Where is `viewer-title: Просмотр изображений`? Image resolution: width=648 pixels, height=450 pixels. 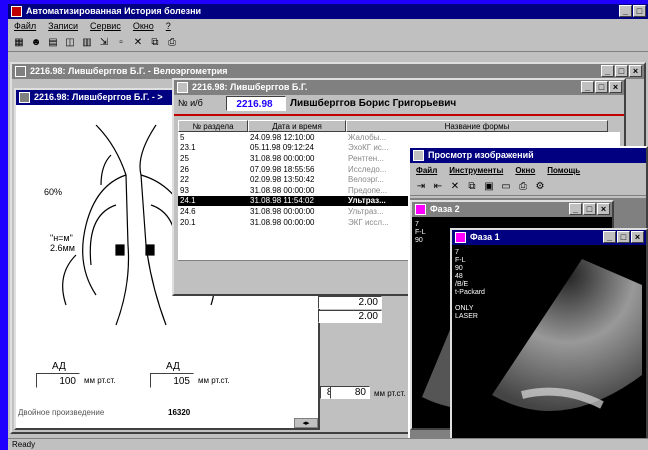
viewer-title: Просмотр изображений is located at coordinates (481, 155).